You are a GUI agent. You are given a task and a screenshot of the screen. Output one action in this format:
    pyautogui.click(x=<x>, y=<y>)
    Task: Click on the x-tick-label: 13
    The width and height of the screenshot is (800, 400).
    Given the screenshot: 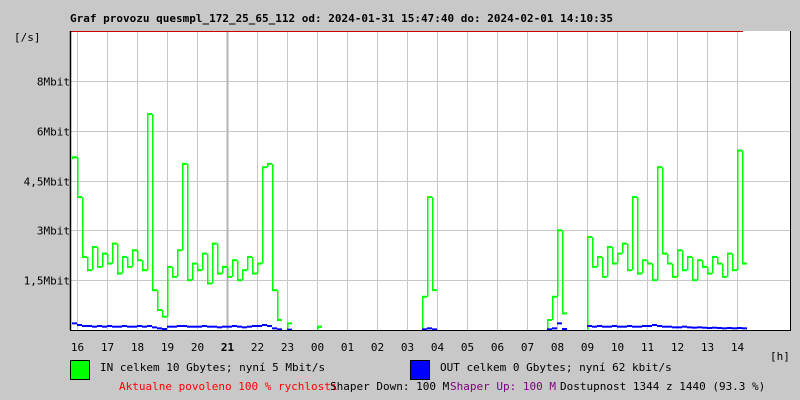 What is the action you would take?
    pyautogui.click(x=707, y=347)
    